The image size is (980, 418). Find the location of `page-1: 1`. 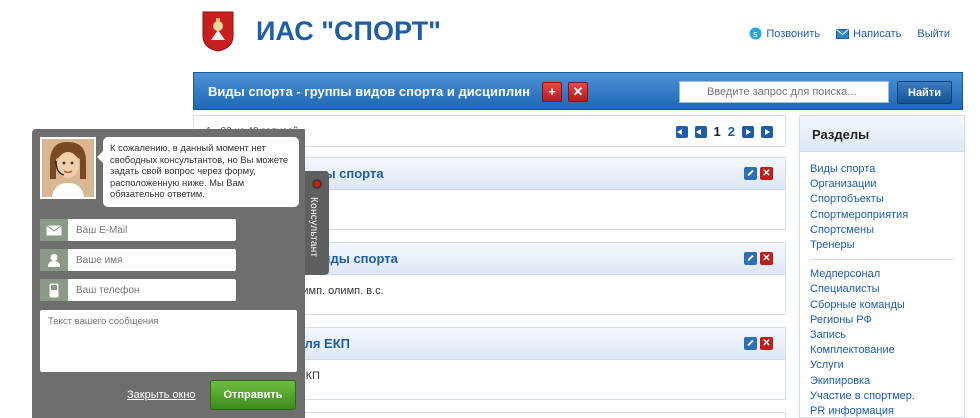

page-1: 1 is located at coordinates (717, 131).